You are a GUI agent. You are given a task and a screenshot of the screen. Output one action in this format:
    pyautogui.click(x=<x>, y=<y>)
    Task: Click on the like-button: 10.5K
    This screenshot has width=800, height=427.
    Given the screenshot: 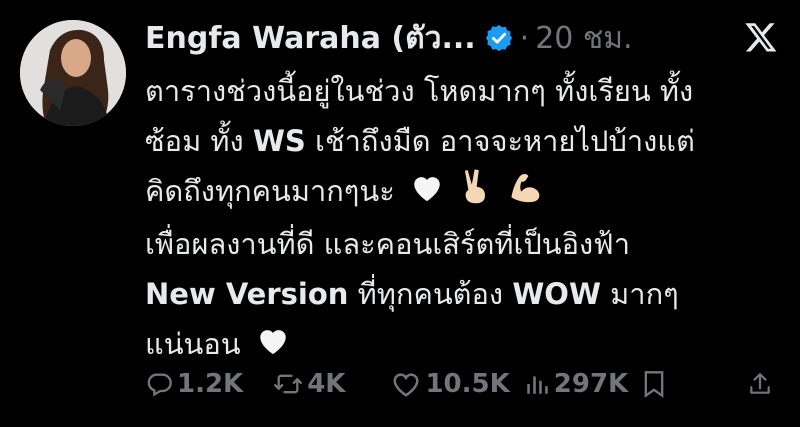 What is the action you would take?
    pyautogui.click(x=450, y=384)
    